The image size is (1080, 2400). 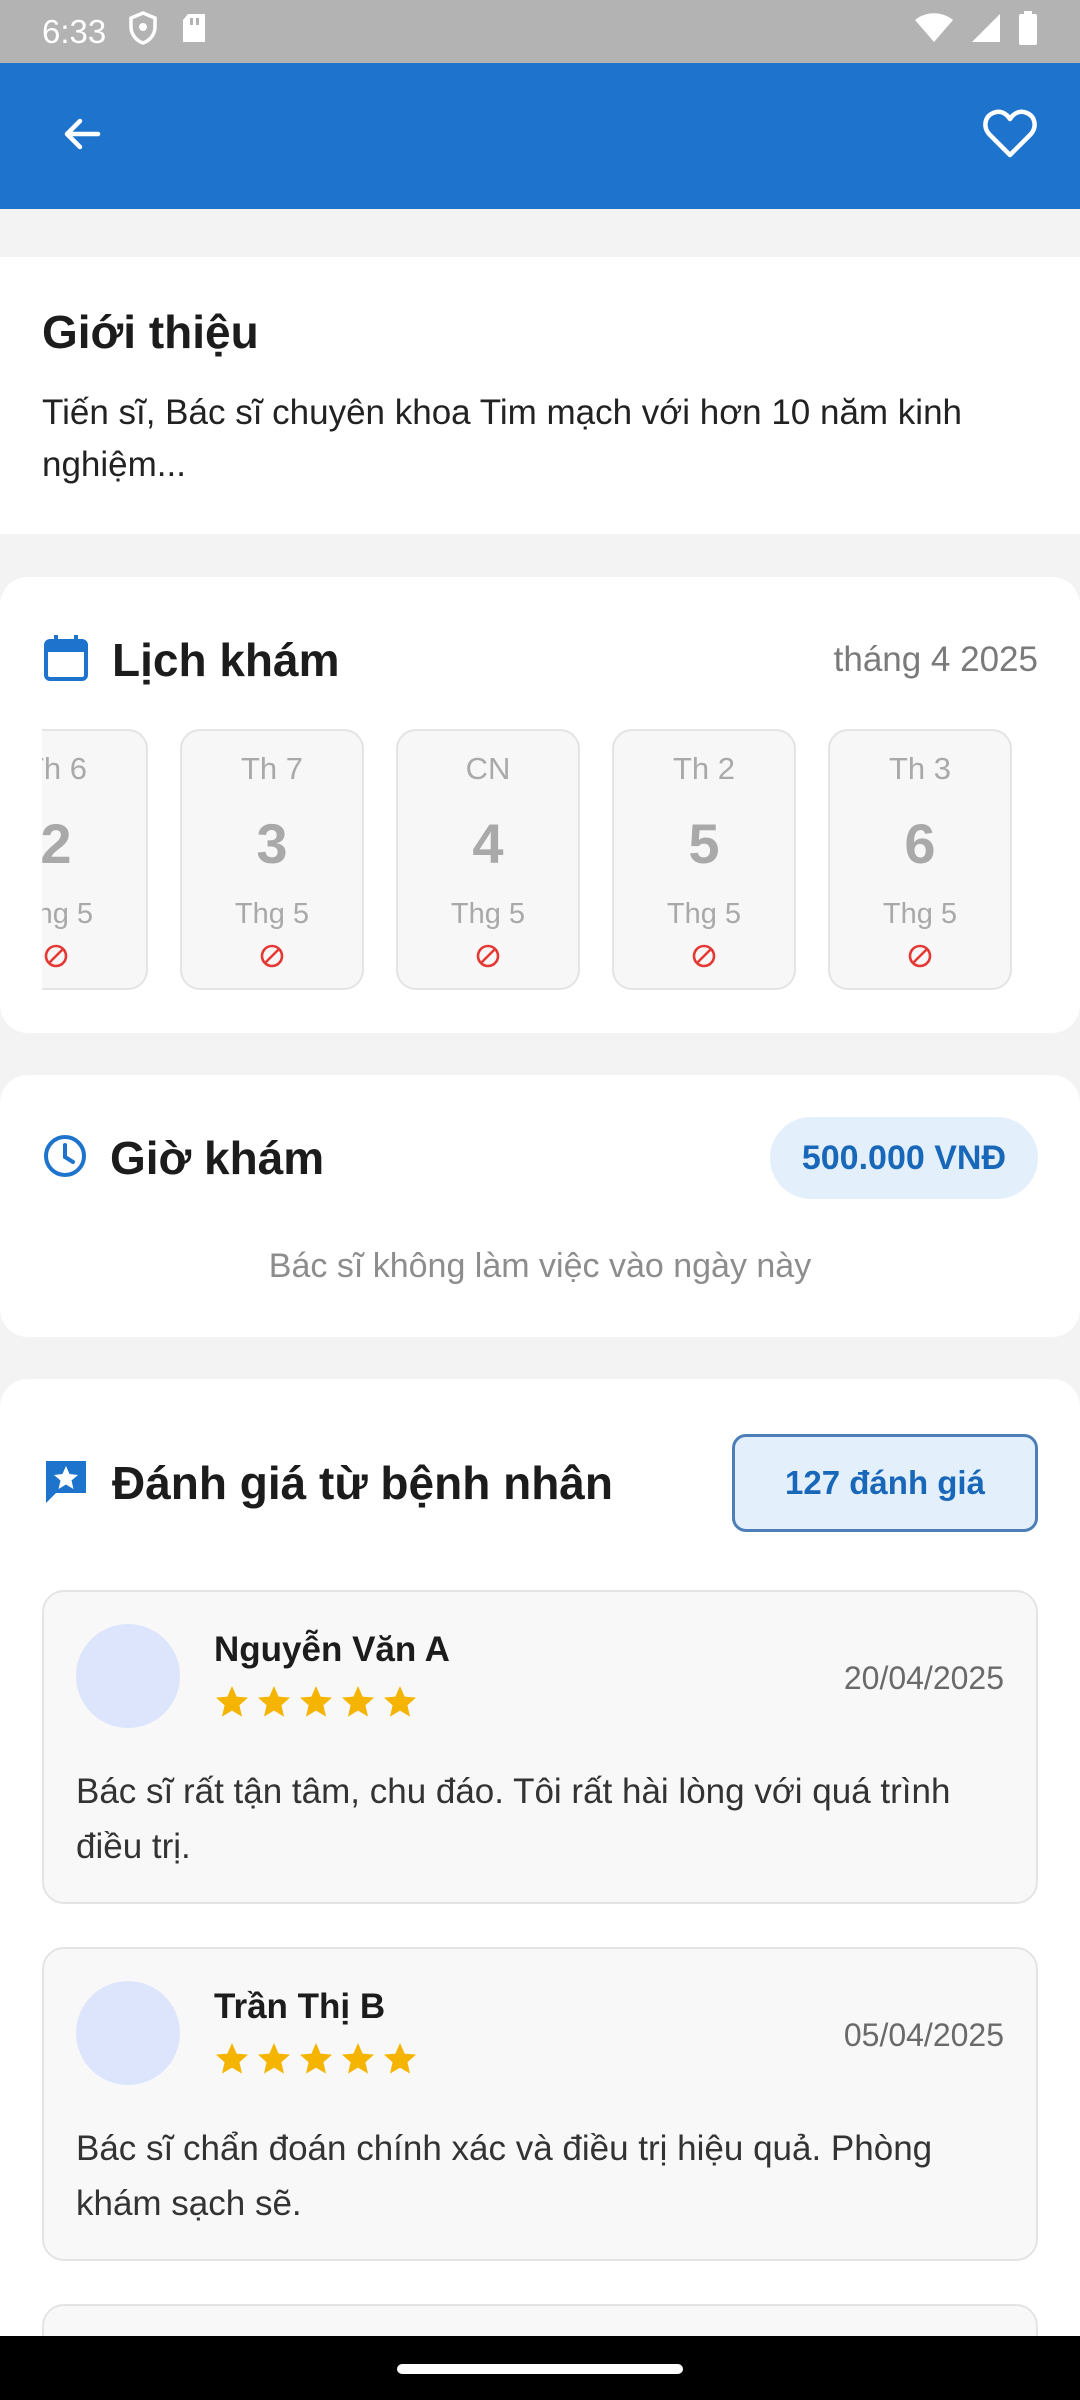 I want to click on day-card: Th 3 6 Thg 5, so click(x=920, y=859).